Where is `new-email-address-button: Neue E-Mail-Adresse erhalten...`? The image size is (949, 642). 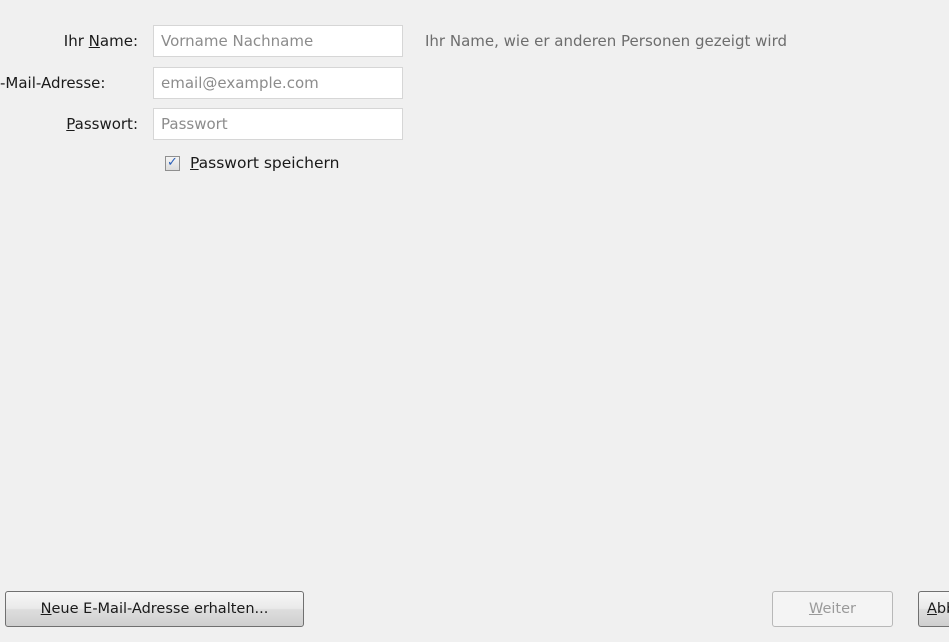
new-email-address-button: Neue E-Mail-Adresse erhalten... is located at coordinates (154, 609).